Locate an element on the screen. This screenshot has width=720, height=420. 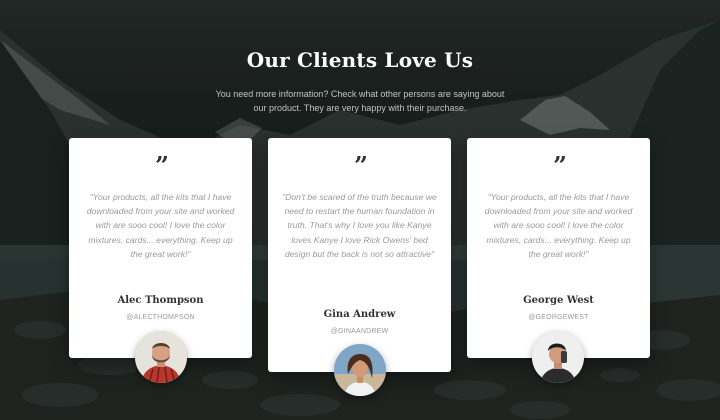
testimonial-handle: @GINAANDREW is located at coordinates (359, 331).